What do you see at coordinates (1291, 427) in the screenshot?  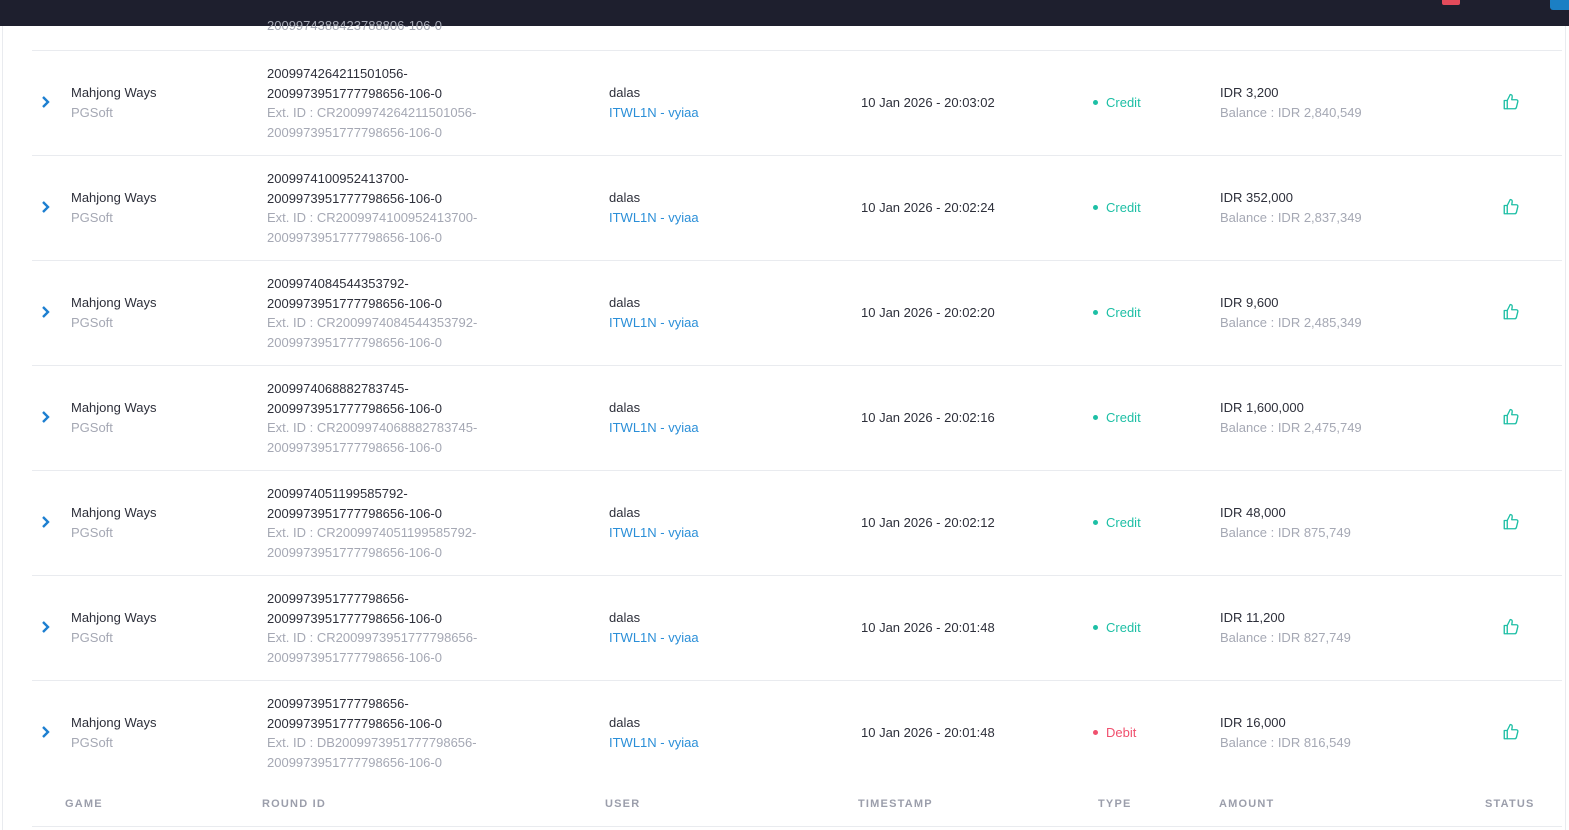 I see `balance-value: Balance : IDR 2,475,749` at bounding box center [1291, 427].